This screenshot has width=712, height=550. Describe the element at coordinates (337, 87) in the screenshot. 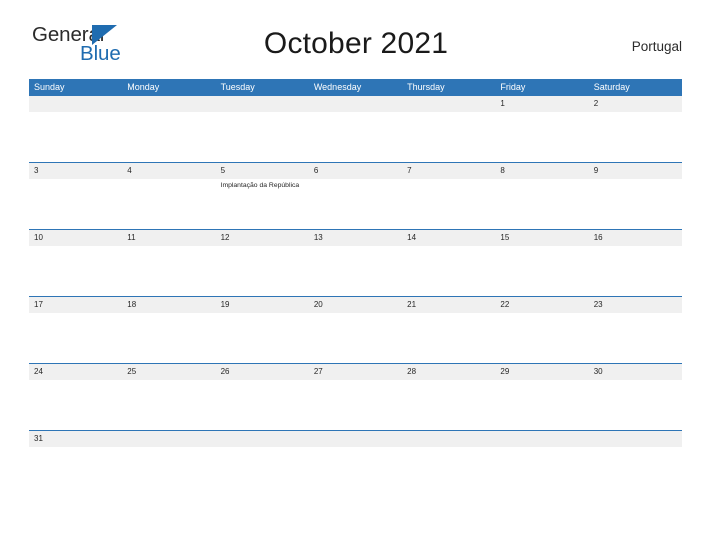

I see `day-header-wednesday: Wednesday` at that location.